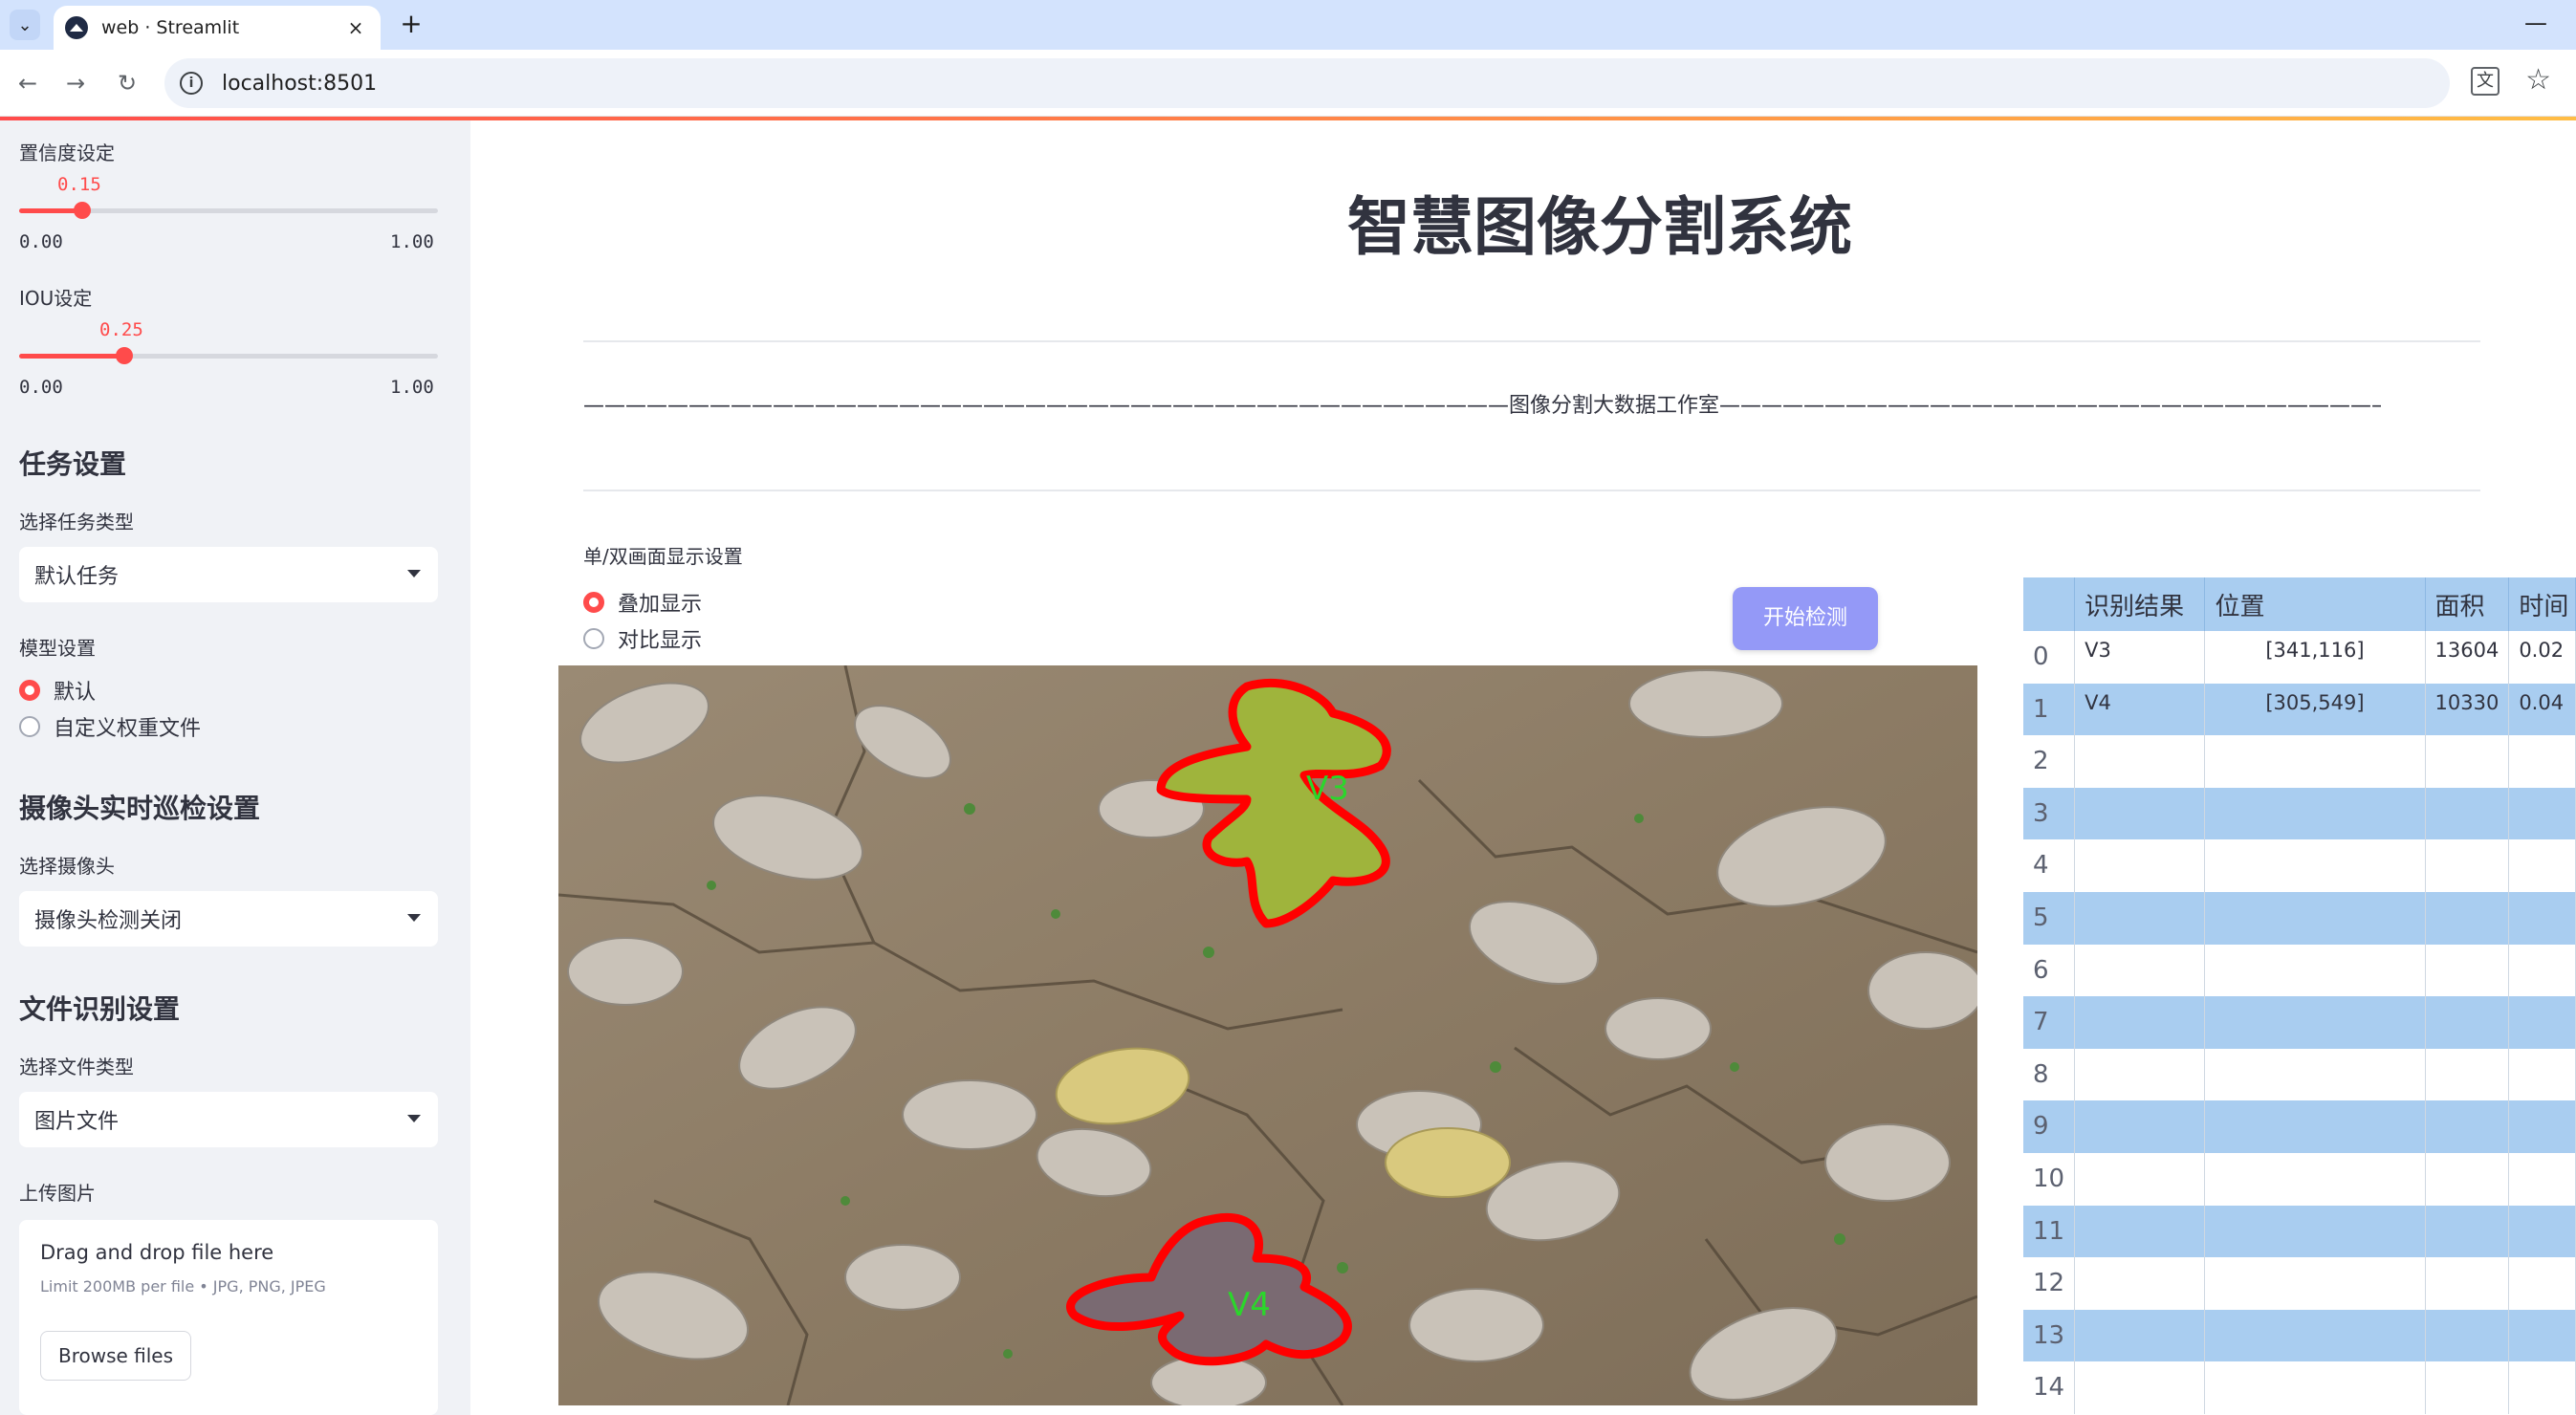  Describe the element at coordinates (76, 522) in the screenshot. I see `task-type-label: 选择任务类型` at that location.